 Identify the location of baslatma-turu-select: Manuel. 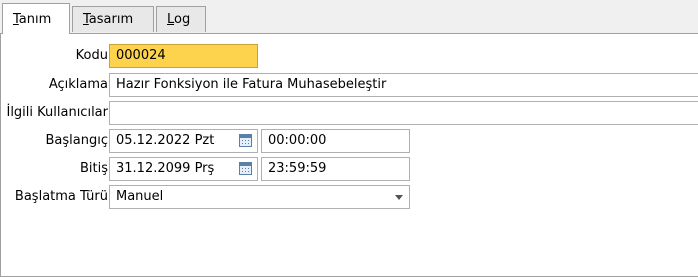
(259, 197).